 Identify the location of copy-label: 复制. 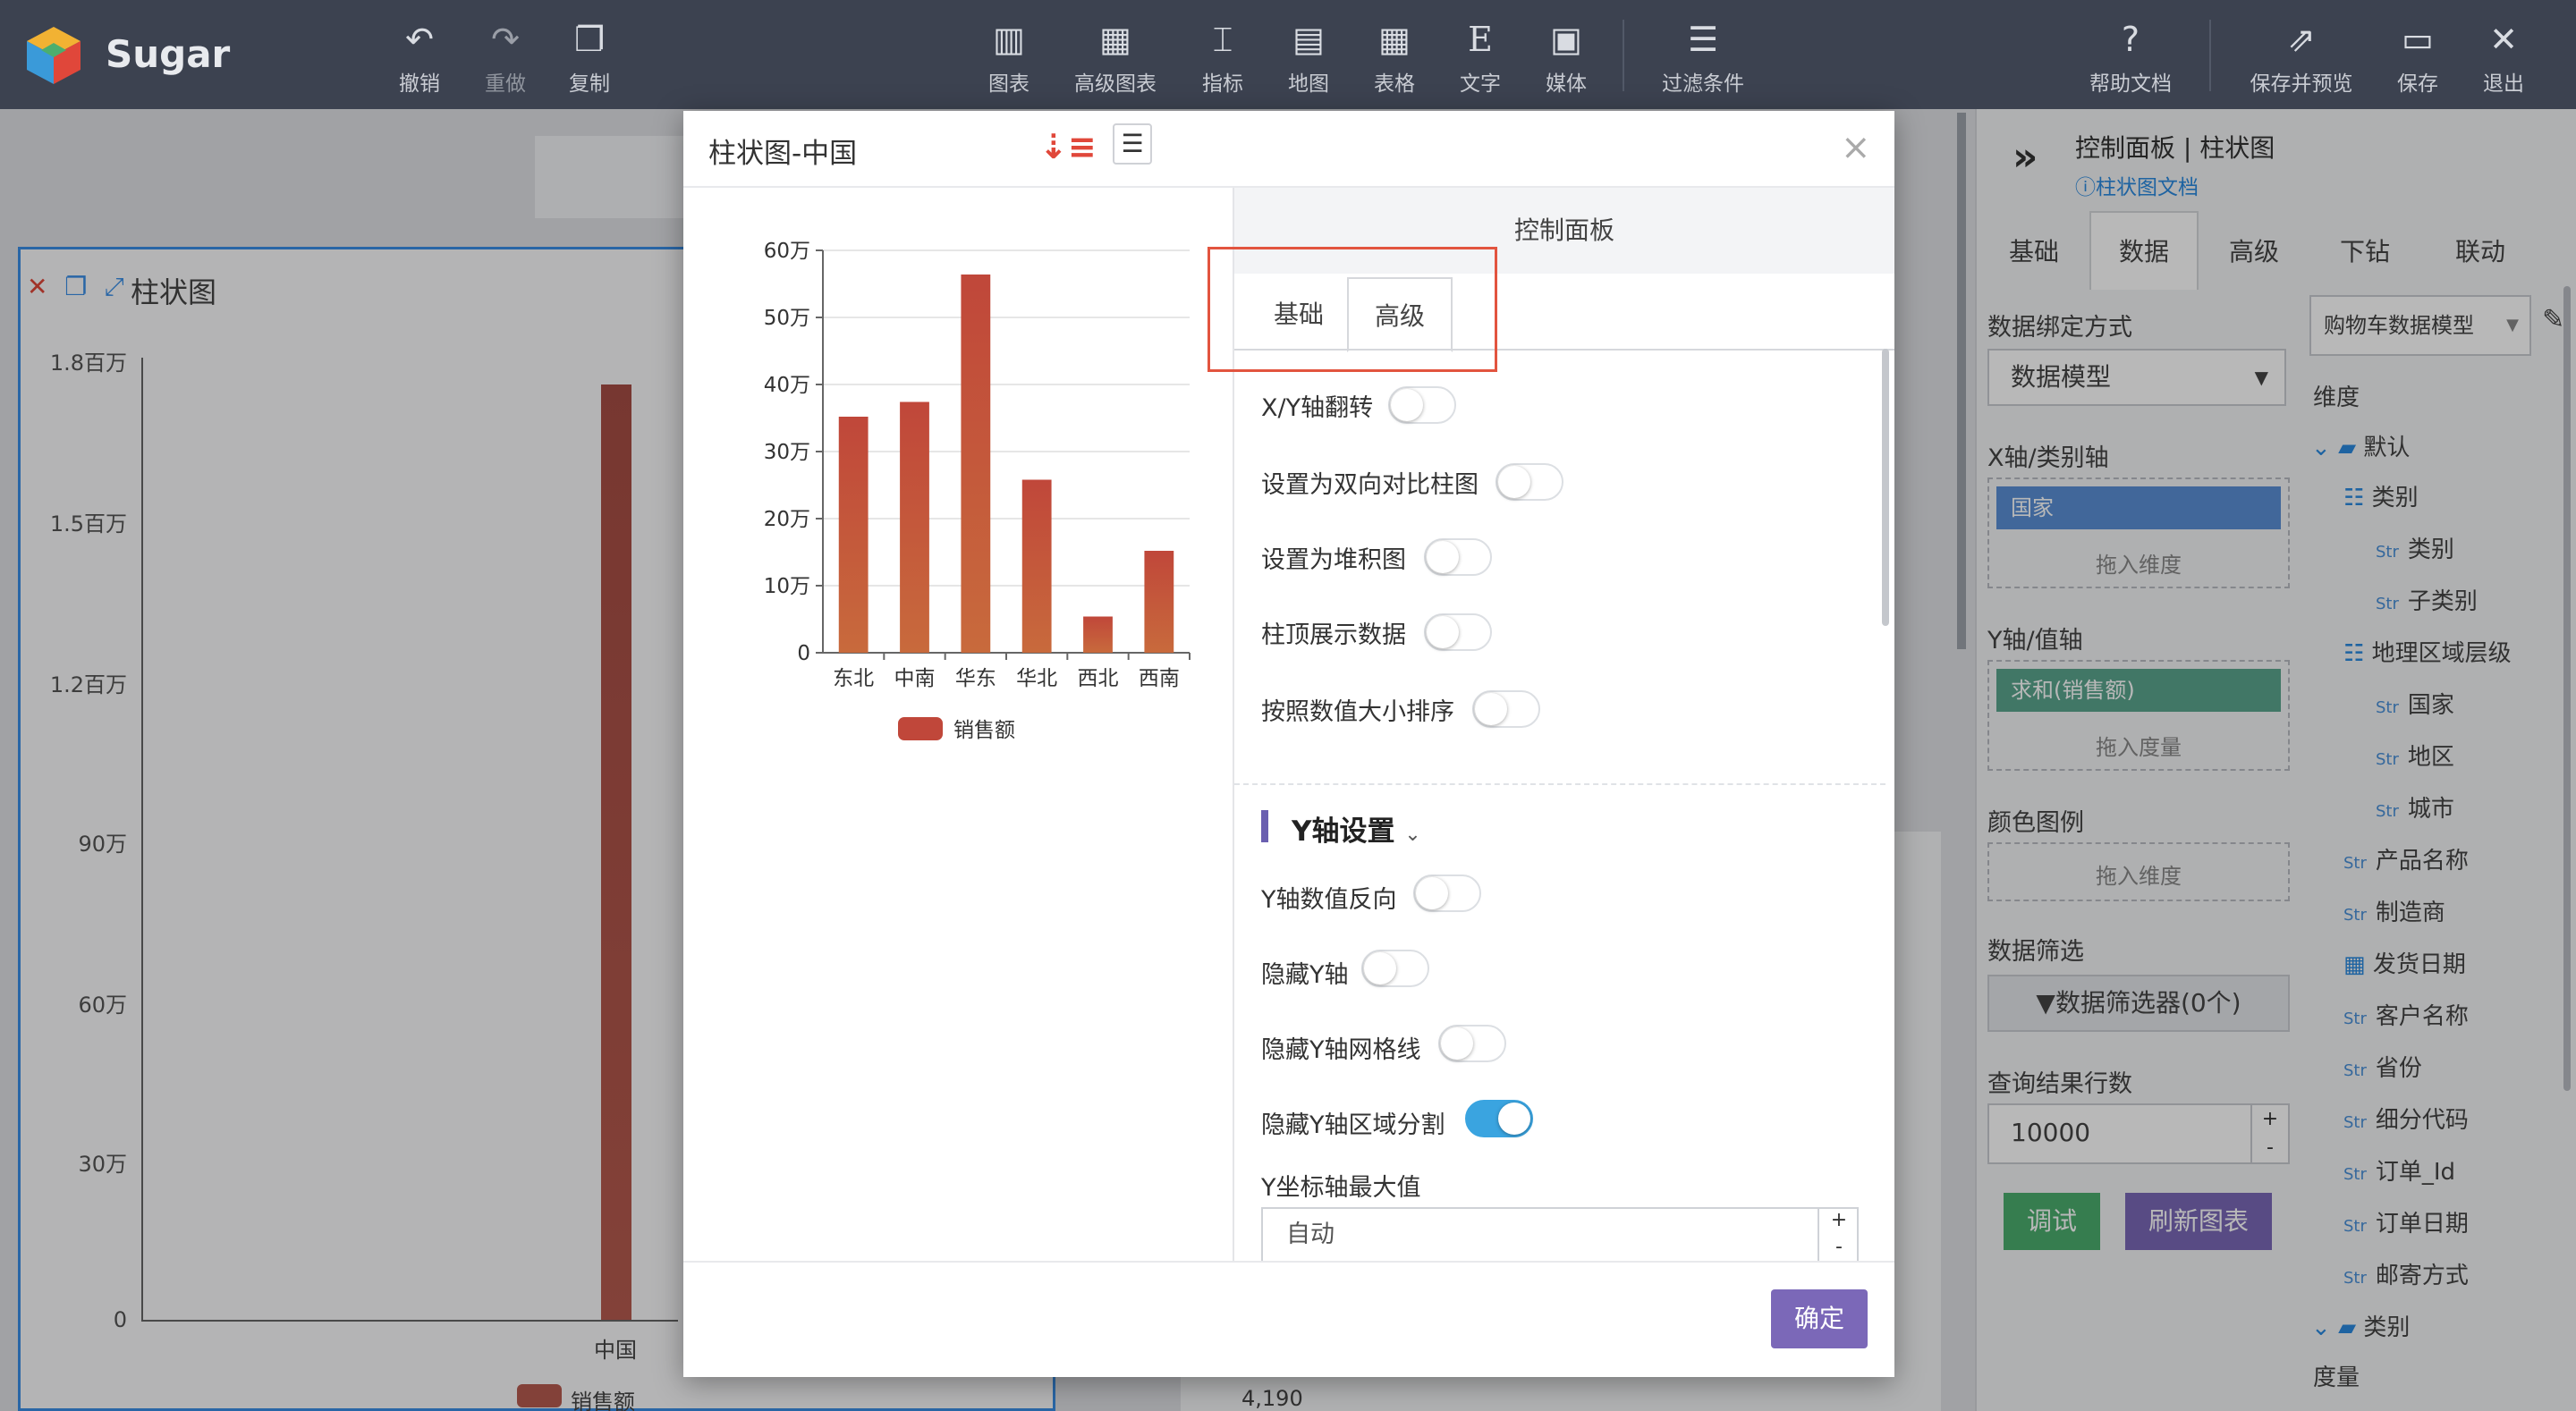
(589, 84).